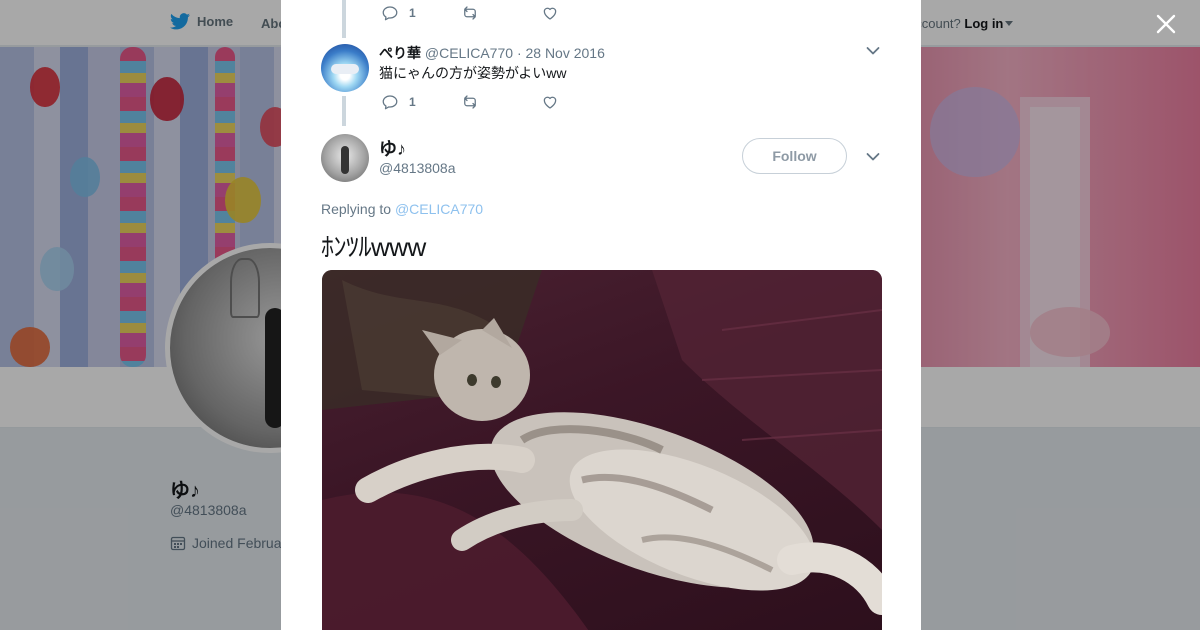 The width and height of the screenshot is (1200, 630). What do you see at coordinates (439, 209) in the screenshot?
I see `replying-handle-link: @CELICA770` at bounding box center [439, 209].